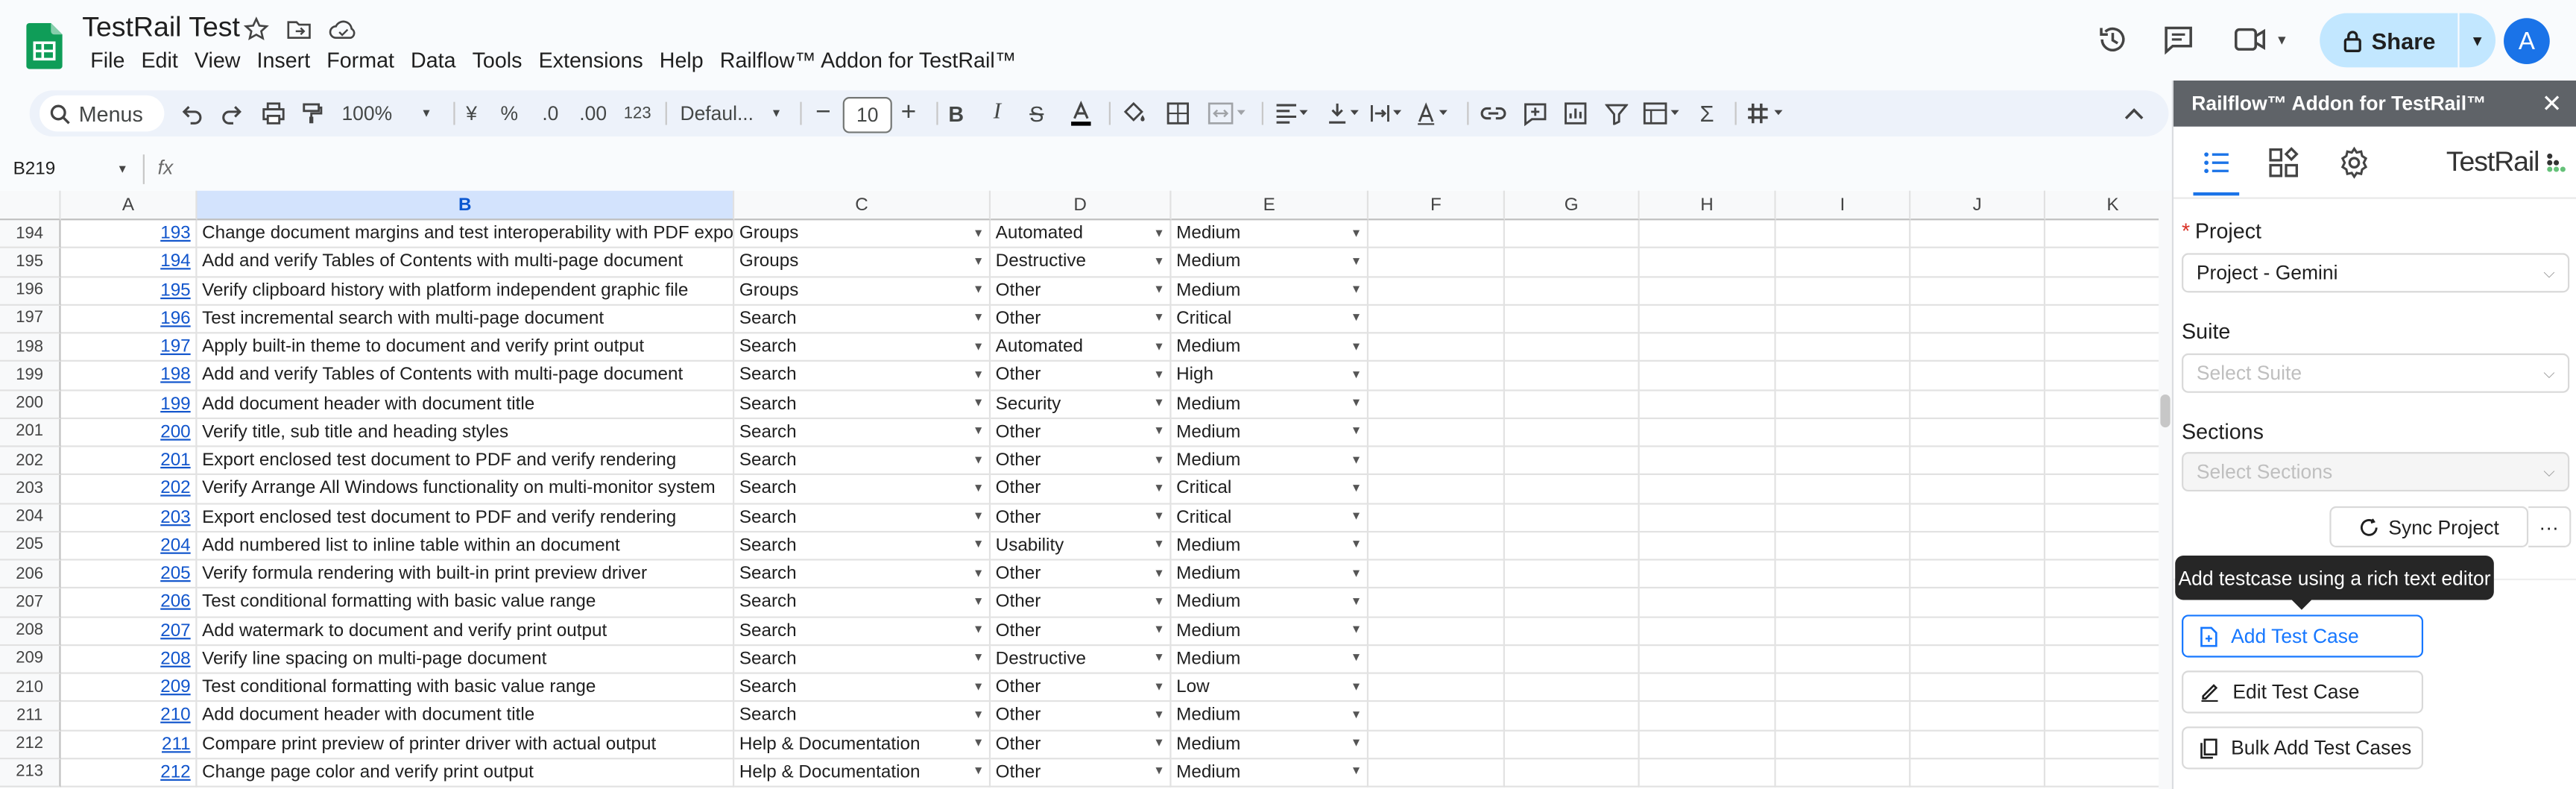 This screenshot has width=2576, height=789. Describe the element at coordinates (1081, 262) in the screenshot. I see `cell-type: Destructive ▼` at that location.